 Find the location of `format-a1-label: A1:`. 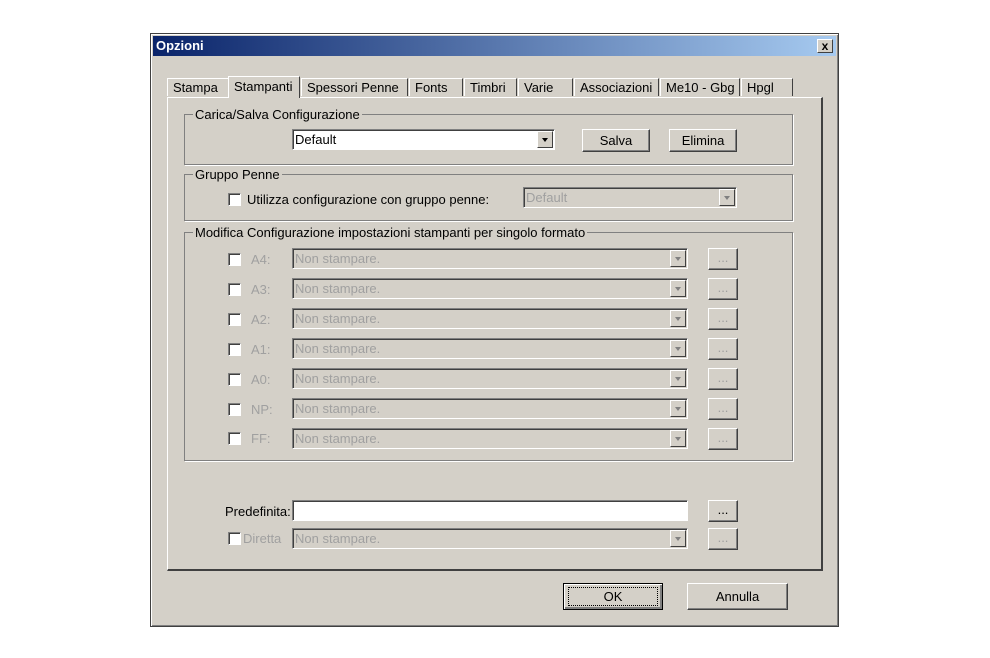

format-a1-label: A1: is located at coordinates (261, 349).